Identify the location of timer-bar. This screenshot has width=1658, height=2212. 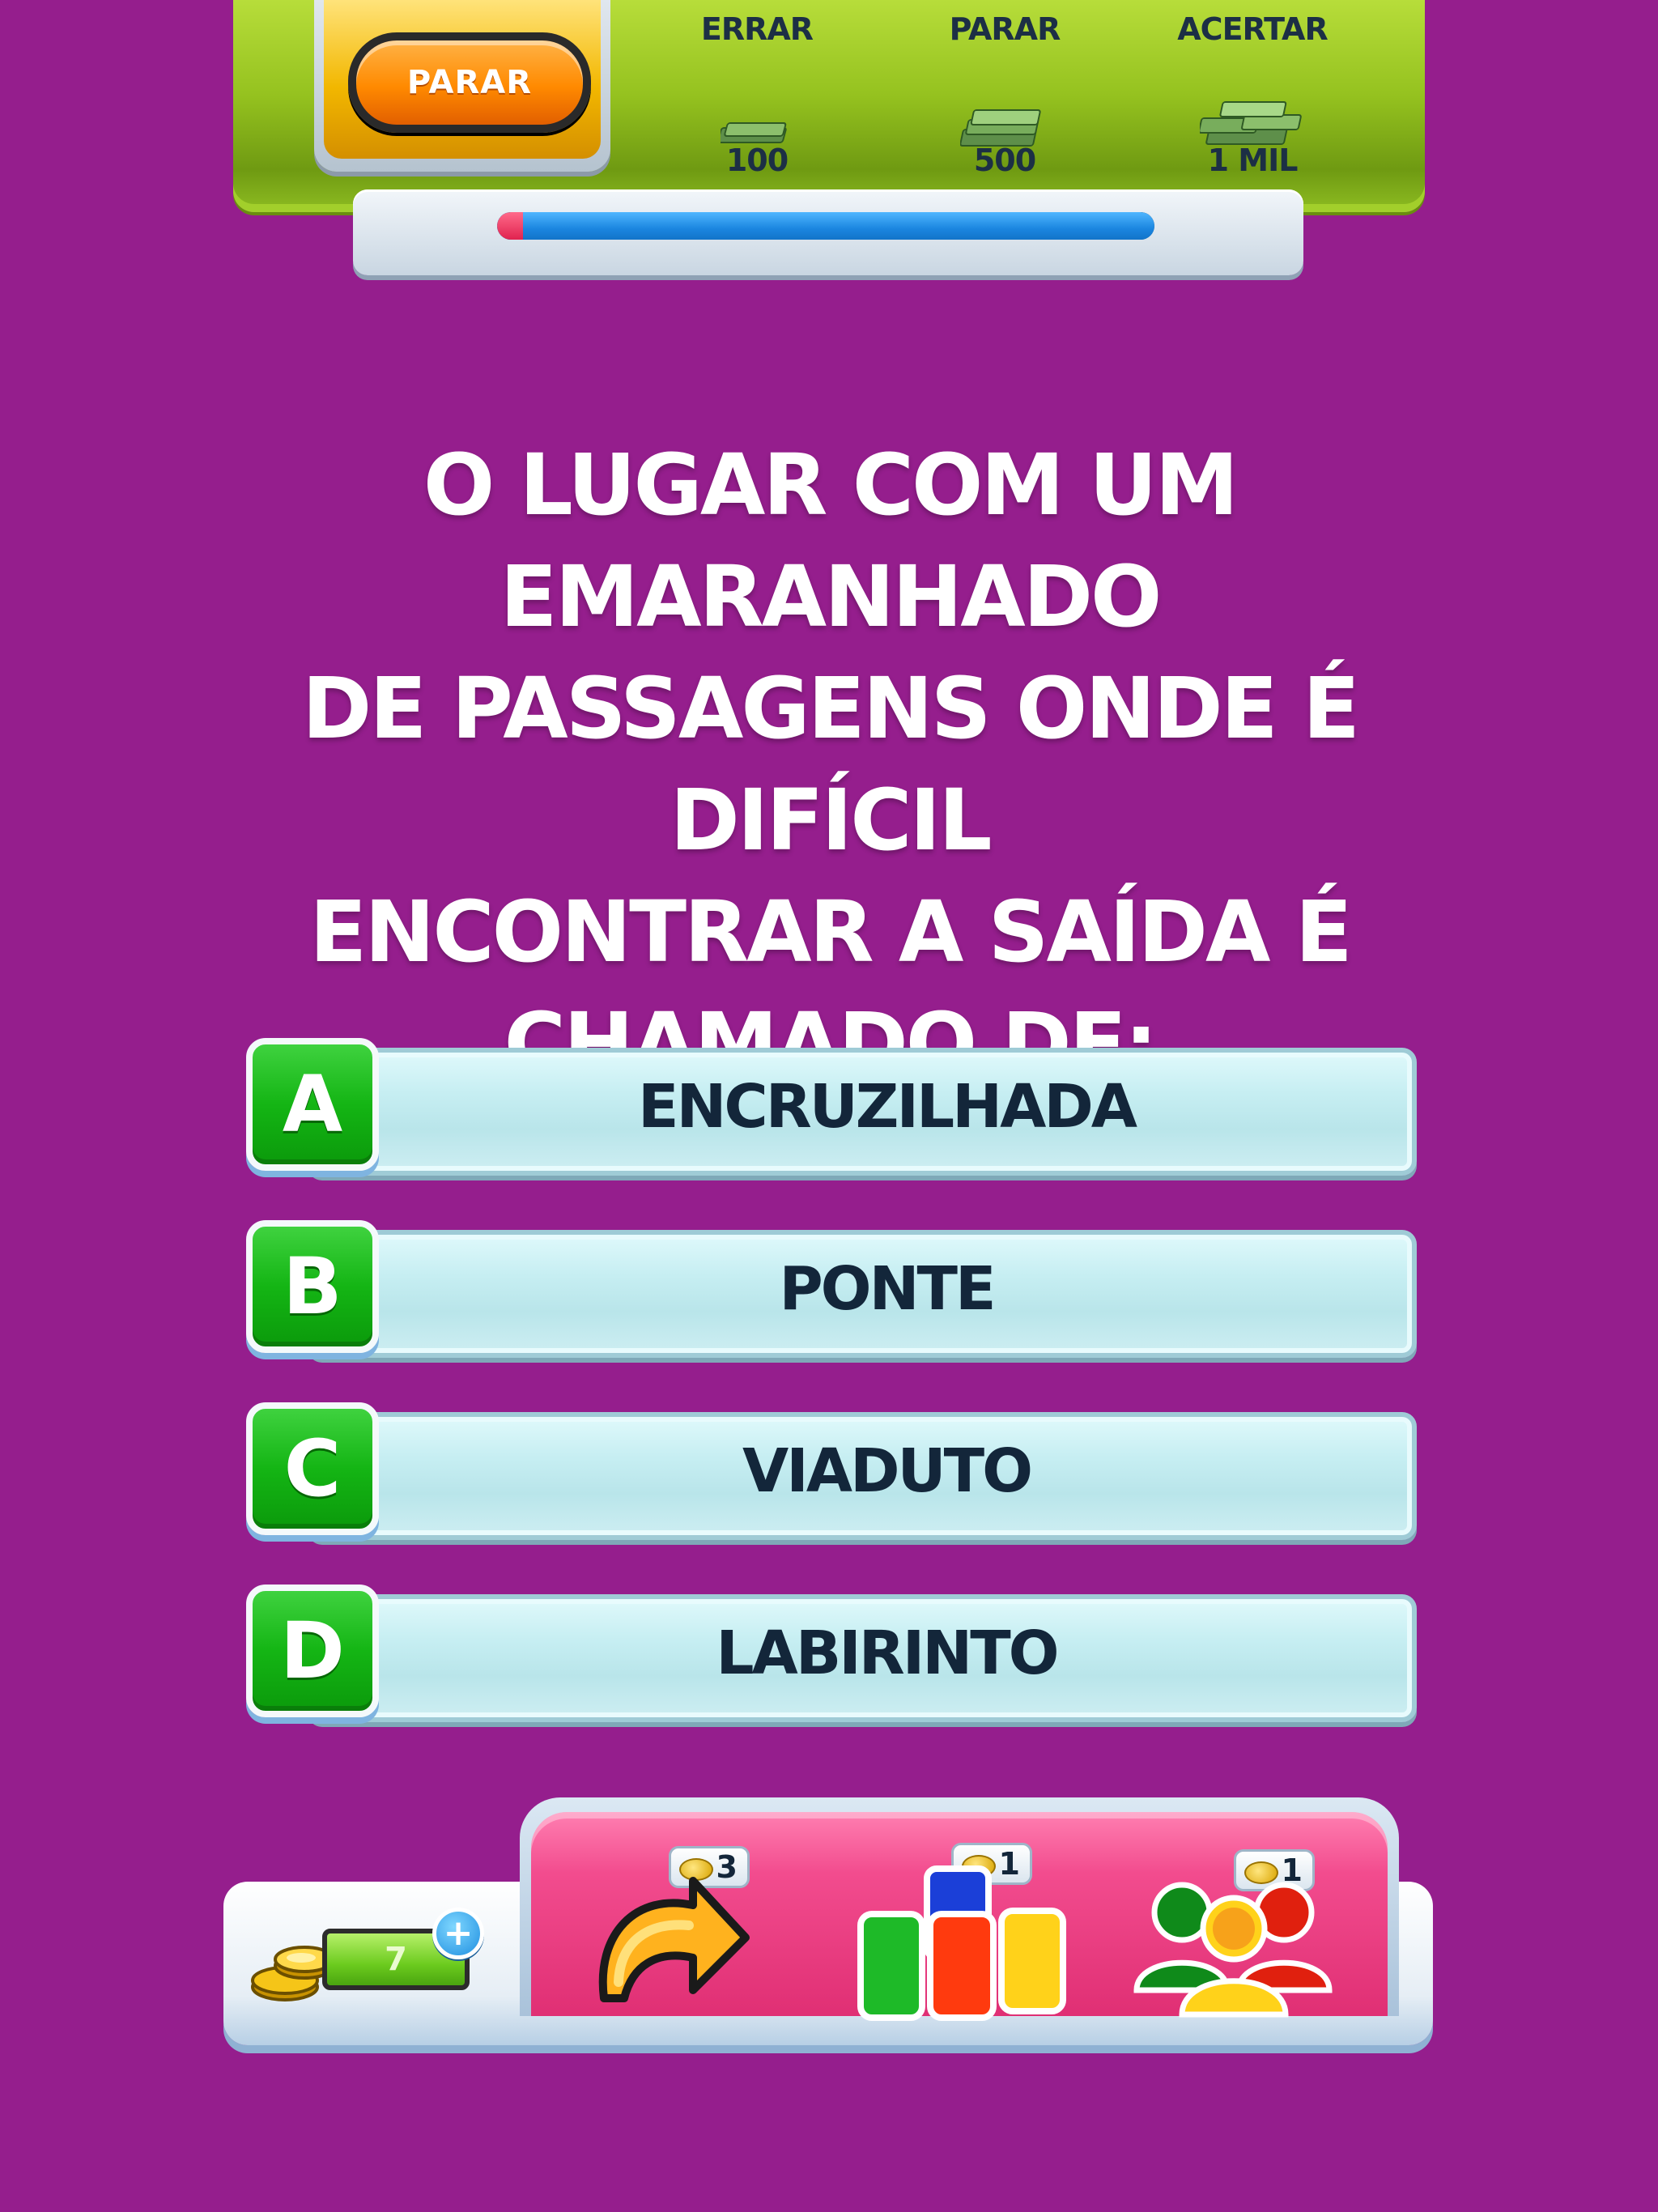
(828, 232).